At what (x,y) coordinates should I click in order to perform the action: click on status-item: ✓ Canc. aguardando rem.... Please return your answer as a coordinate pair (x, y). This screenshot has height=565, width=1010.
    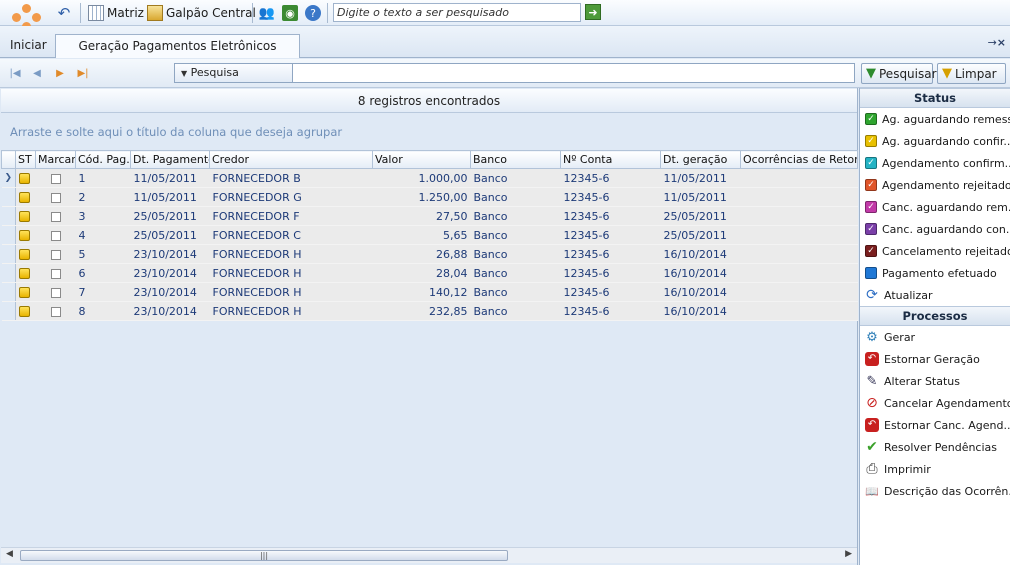
    Looking at the image, I should click on (935, 207).